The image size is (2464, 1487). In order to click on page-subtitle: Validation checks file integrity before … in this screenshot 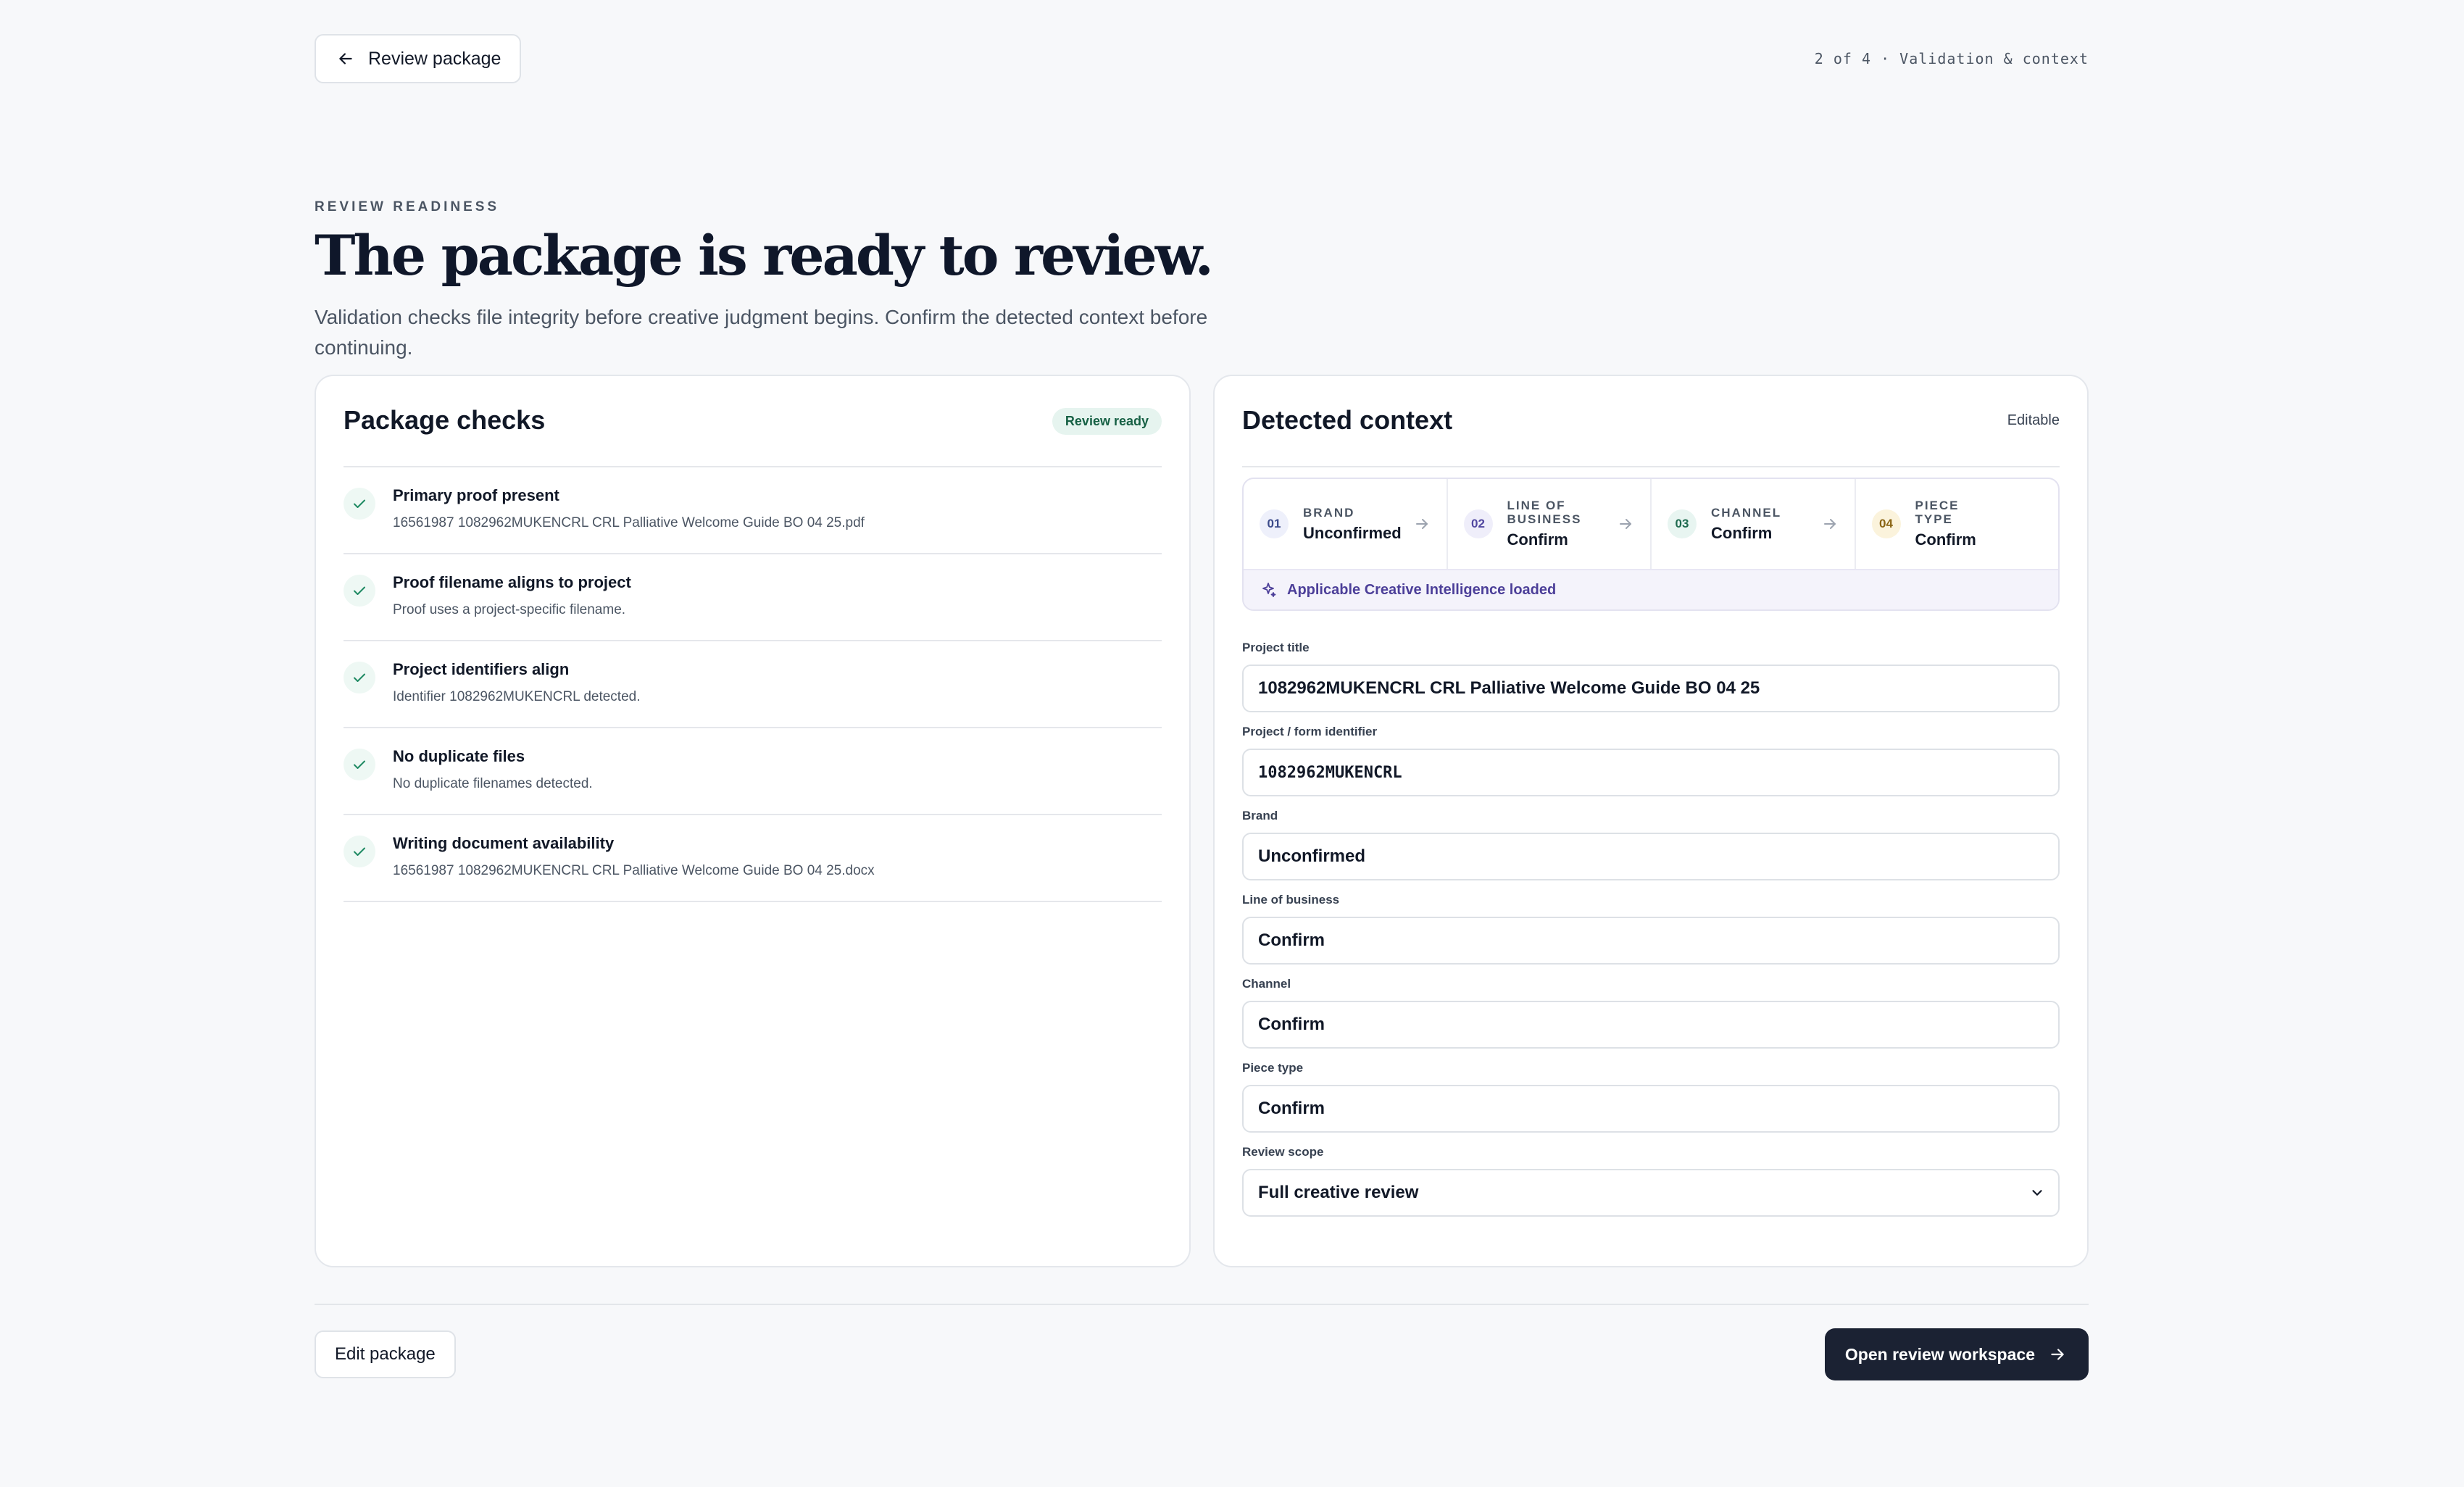, I will do `click(762, 332)`.